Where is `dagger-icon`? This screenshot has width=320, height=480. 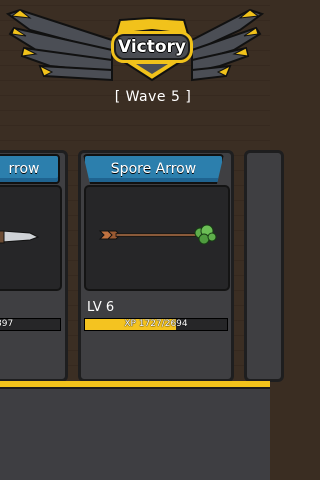 dagger-icon is located at coordinates (20, 237).